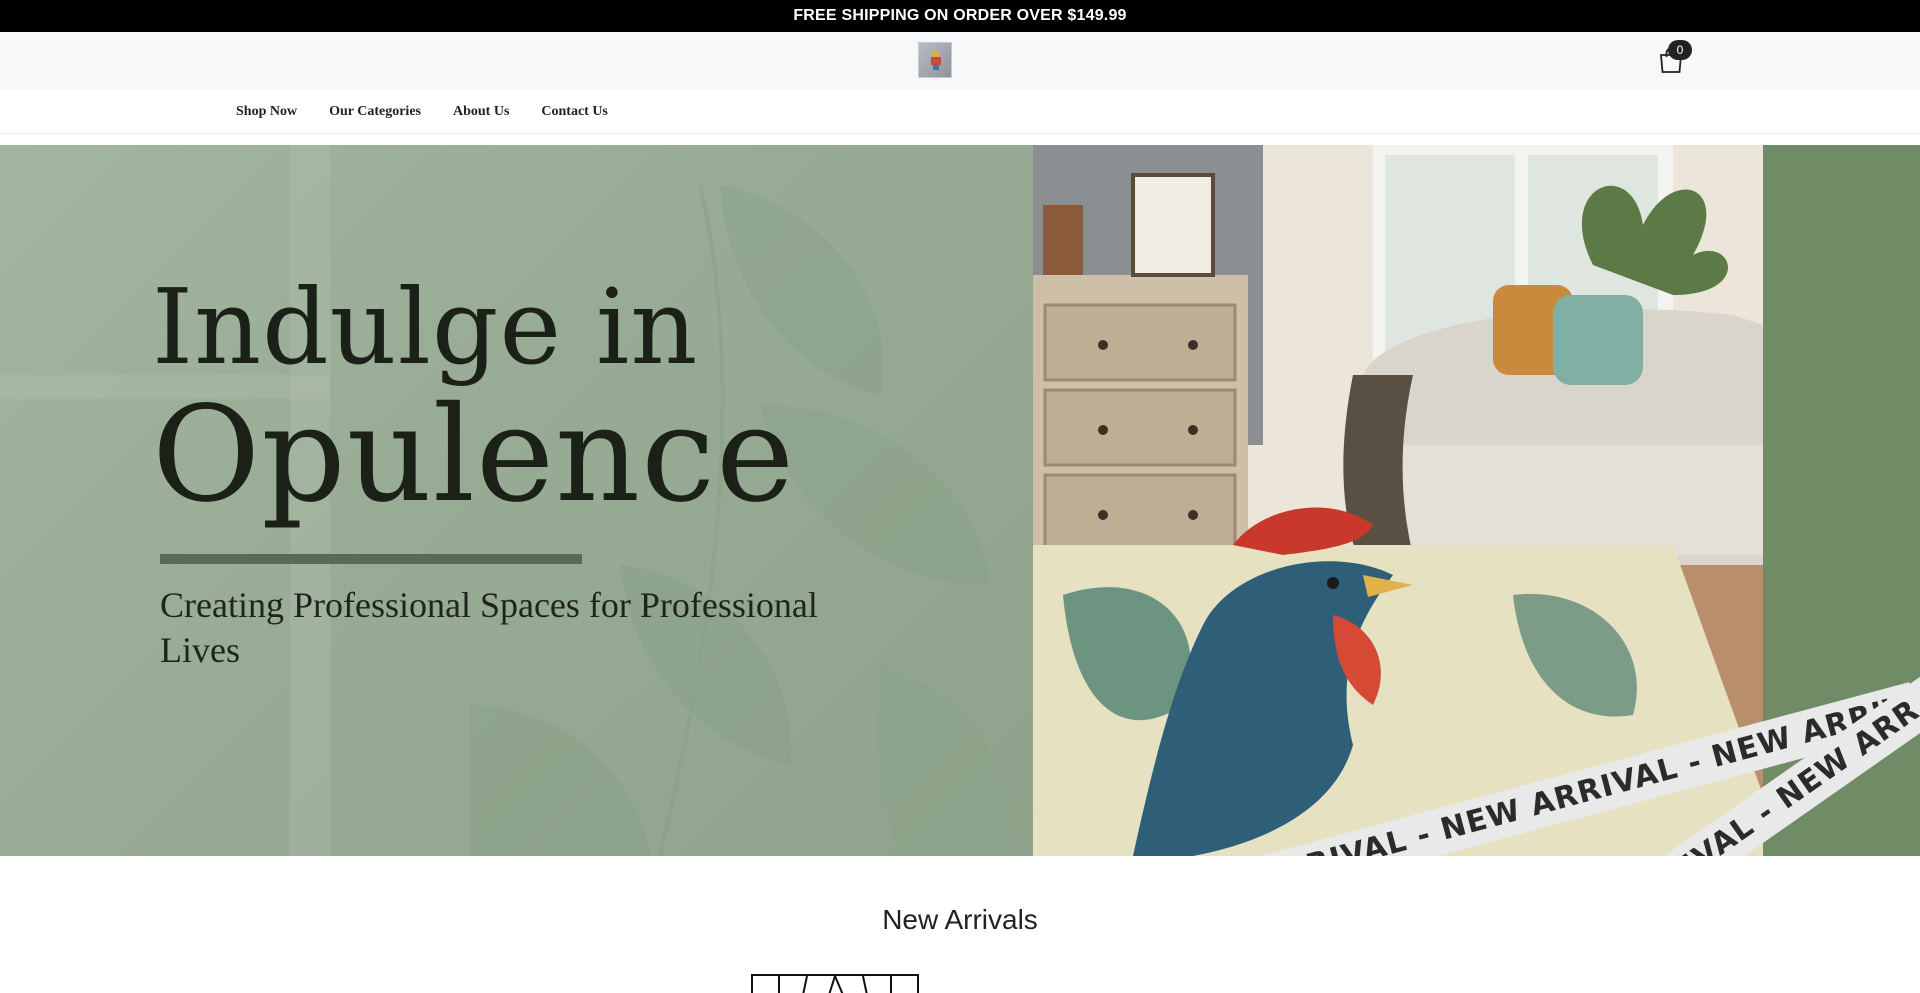 This screenshot has width=1920, height=993. What do you see at coordinates (960, 919) in the screenshot?
I see `new-arrivals-title: New Arrivals` at bounding box center [960, 919].